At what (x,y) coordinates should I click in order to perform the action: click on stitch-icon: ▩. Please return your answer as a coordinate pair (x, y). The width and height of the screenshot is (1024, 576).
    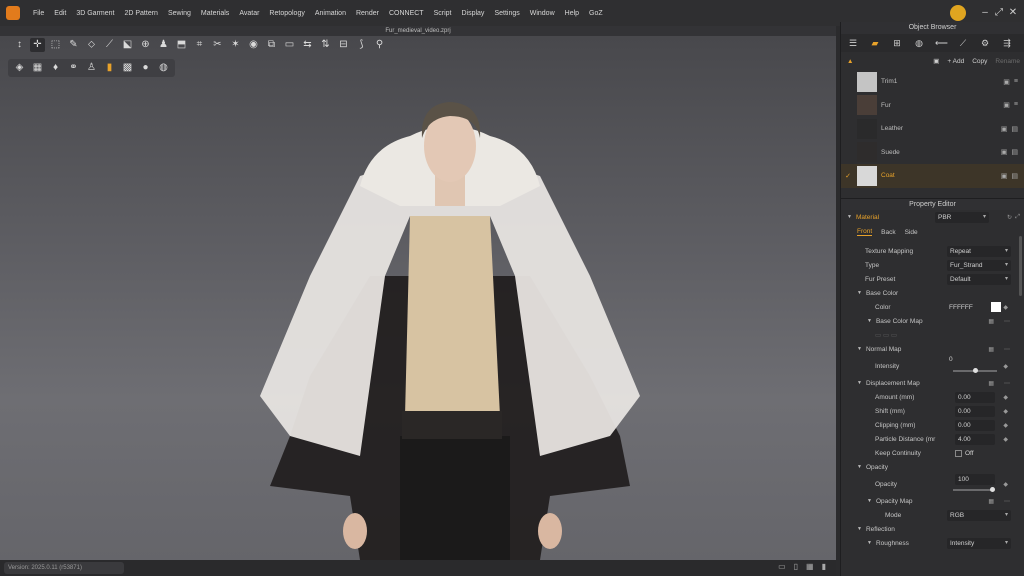
    Looking at the image, I should click on (127, 68).